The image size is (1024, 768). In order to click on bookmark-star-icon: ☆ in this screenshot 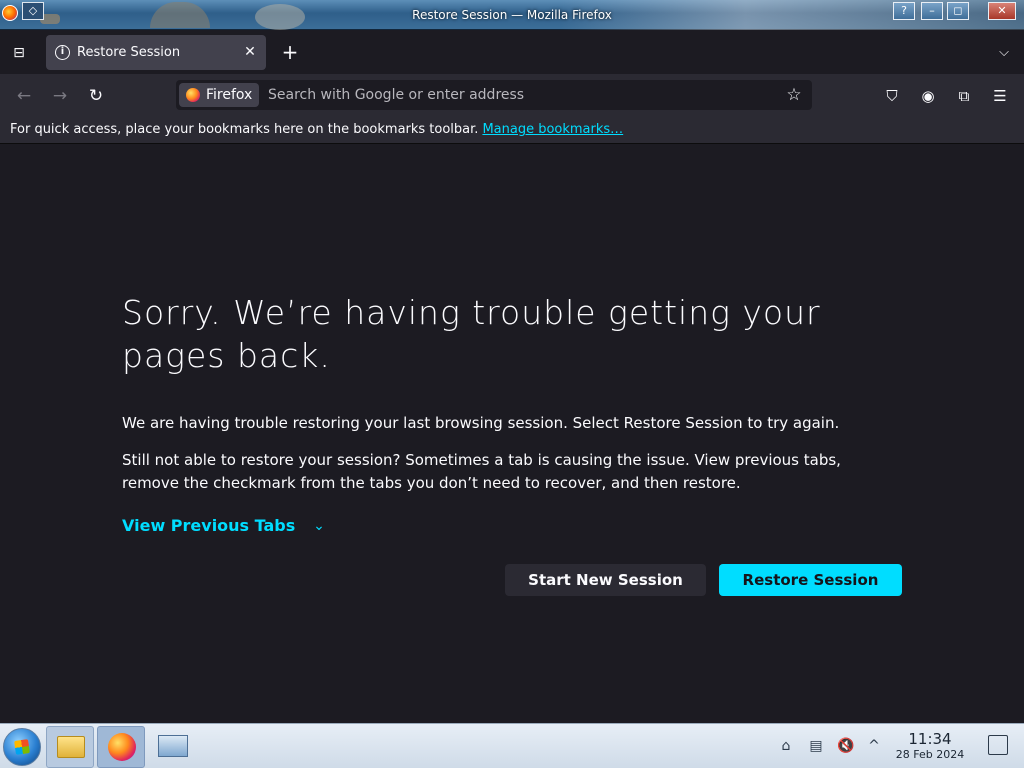, I will do `click(794, 95)`.